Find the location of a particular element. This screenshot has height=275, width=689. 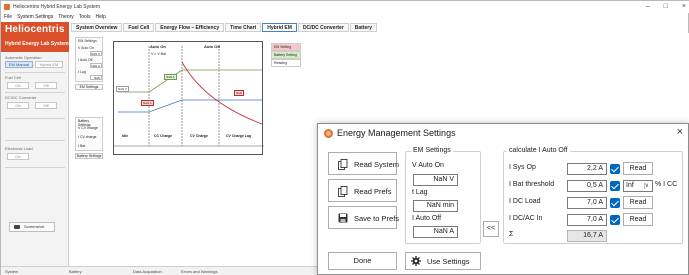

camera-icon is located at coordinates (17, 227).